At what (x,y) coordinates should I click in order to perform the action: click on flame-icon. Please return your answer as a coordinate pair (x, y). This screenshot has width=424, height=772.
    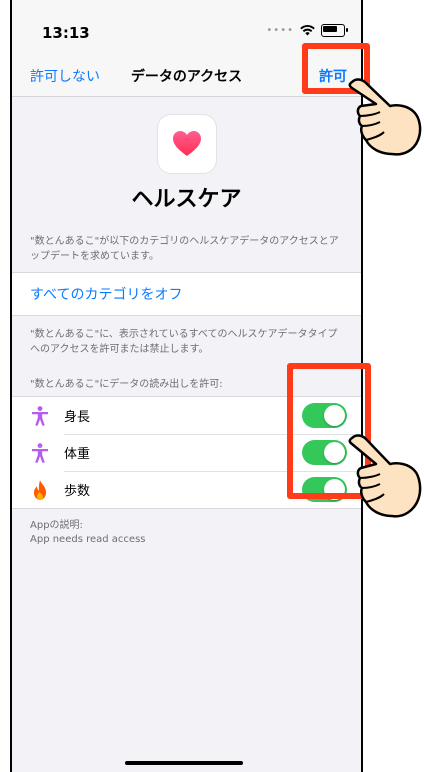
    Looking at the image, I should click on (40, 489).